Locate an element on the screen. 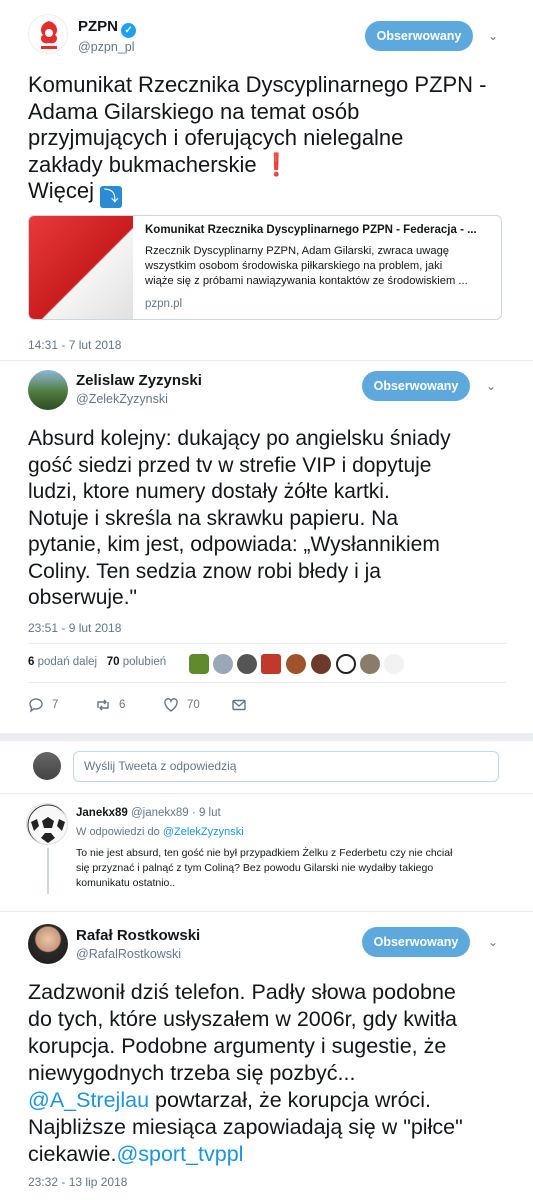  timestamp: 23:32 - 13 lip 2018 is located at coordinates (77, 1182).